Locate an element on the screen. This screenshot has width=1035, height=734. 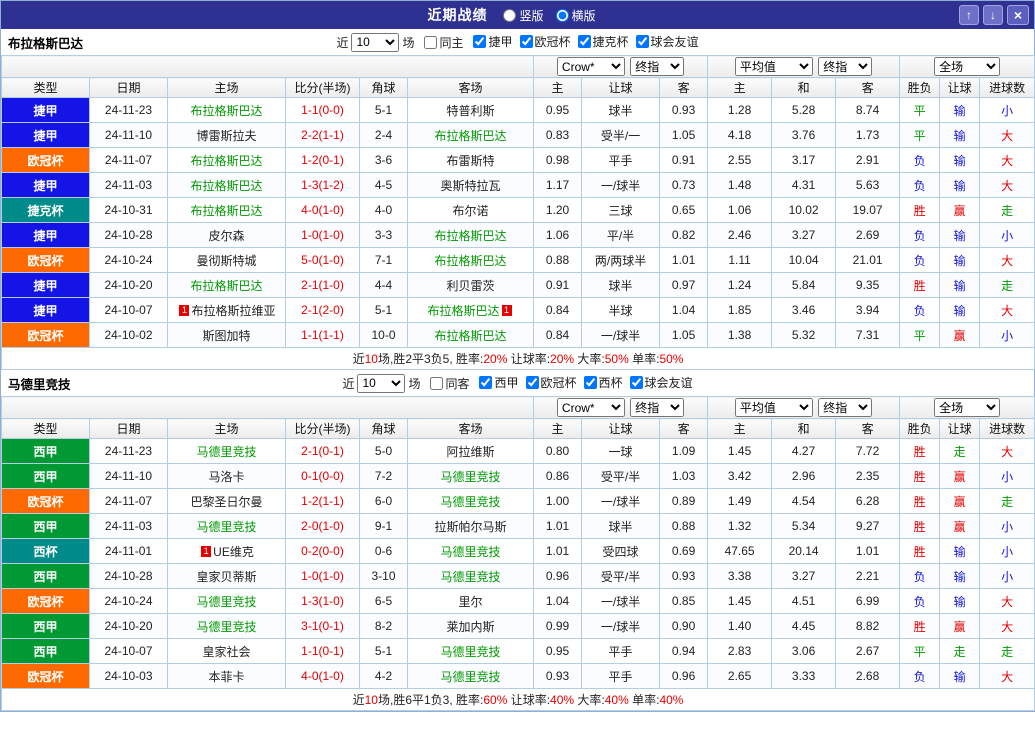
home-team-cell: 博雷斯拉夫 is located at coordinates (226, 135).